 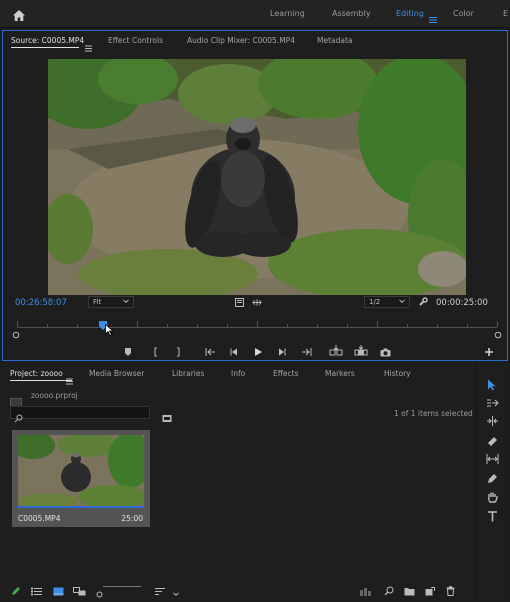 I want to click on pencil-icon, so click(x=16, y=590).